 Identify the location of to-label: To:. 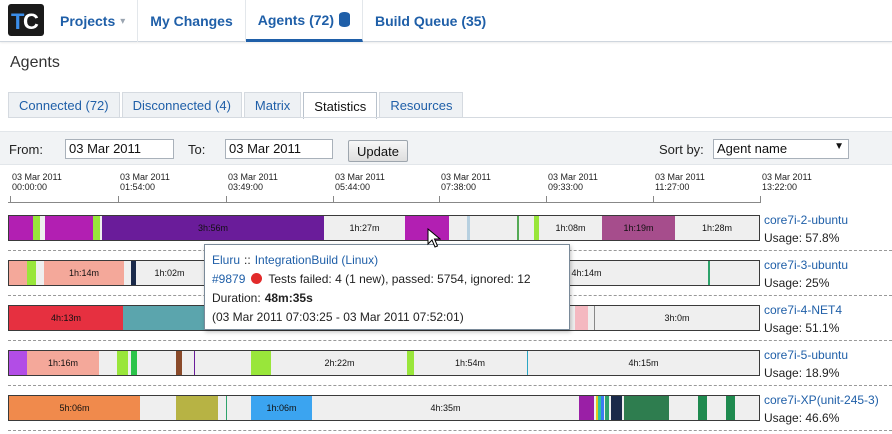
(197, 149).